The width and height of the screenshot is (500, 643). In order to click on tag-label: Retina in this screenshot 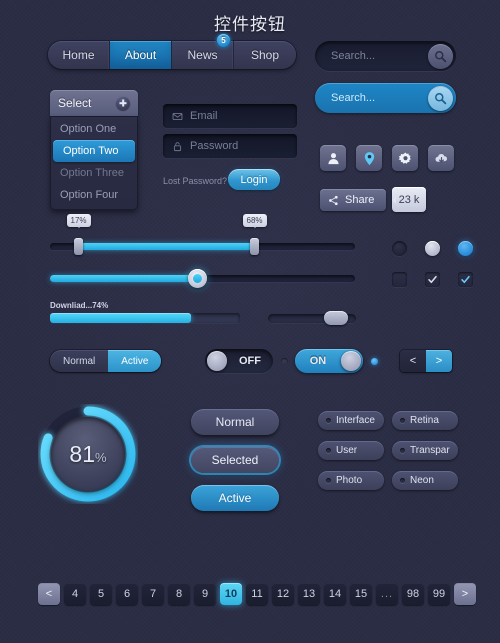, I will do `click(424, 420)`.